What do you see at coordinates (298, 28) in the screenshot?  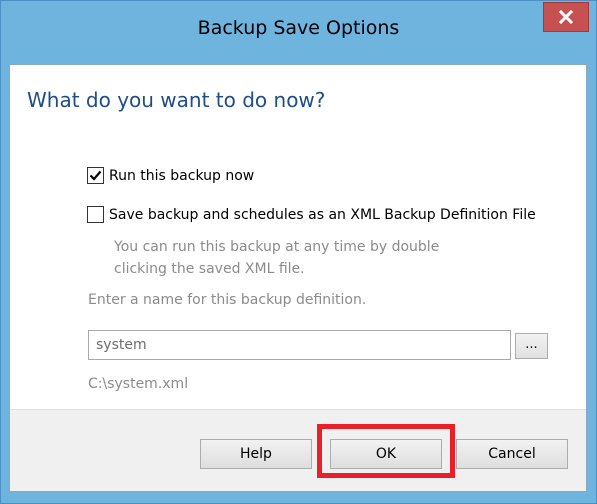 I see `window-title: Backup Save Options` at bounding box center [298, 28].